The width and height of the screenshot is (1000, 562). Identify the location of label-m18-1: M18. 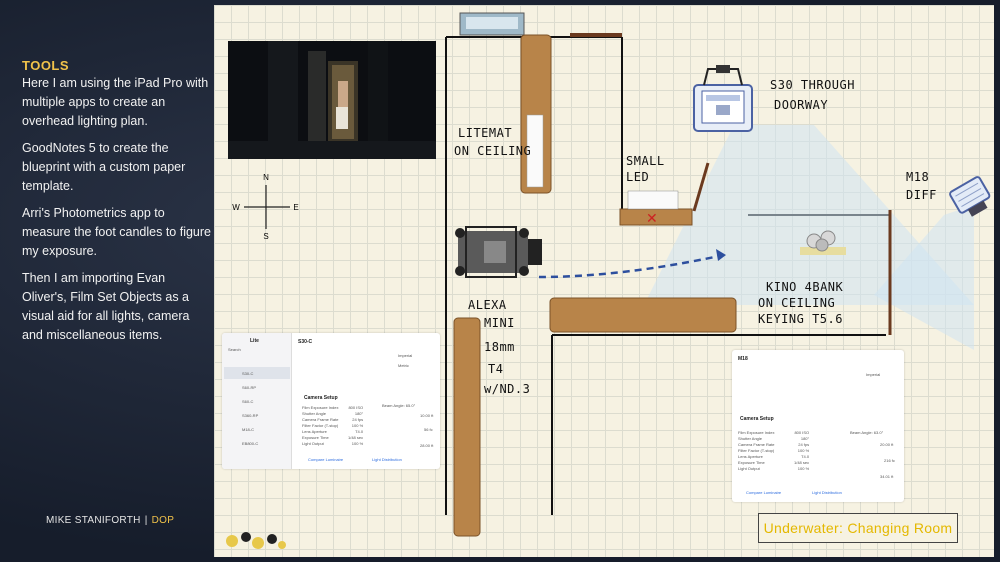
(917, 177).